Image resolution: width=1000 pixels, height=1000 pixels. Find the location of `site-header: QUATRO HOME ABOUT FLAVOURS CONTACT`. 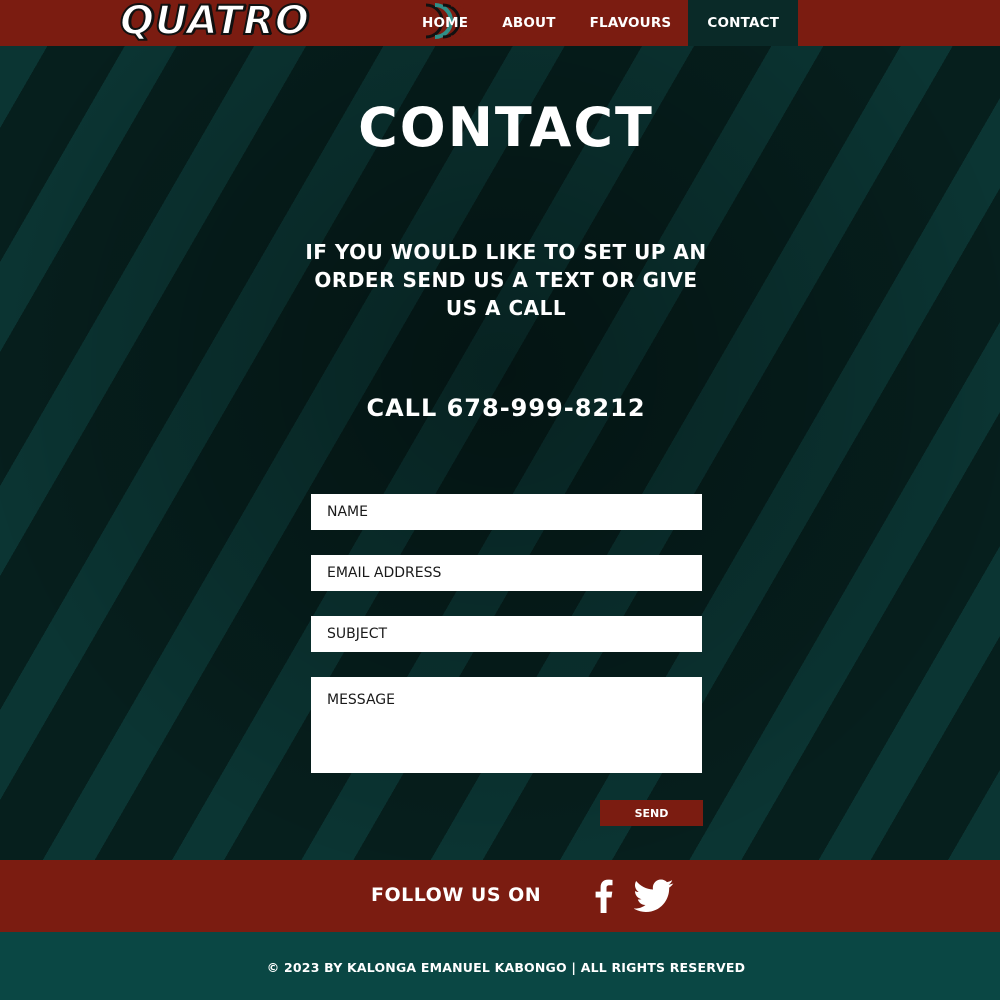

site-header: QUATRO HOME ABOUT FLAVOURS CONTACT is located at coordinates (500, 23).